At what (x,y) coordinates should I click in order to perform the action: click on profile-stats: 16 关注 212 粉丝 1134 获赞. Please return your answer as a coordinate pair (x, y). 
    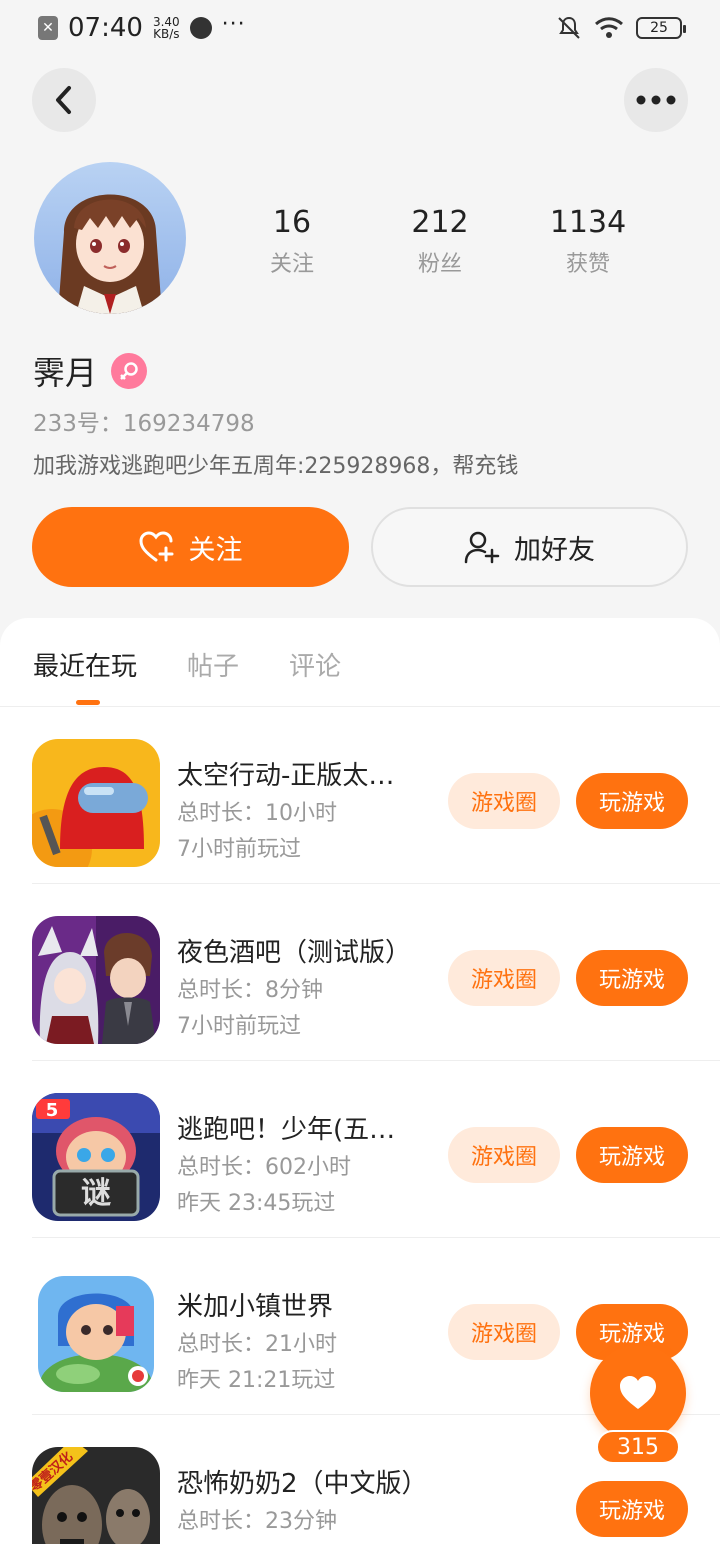
    Looking at the image, I should click on (440, 241).